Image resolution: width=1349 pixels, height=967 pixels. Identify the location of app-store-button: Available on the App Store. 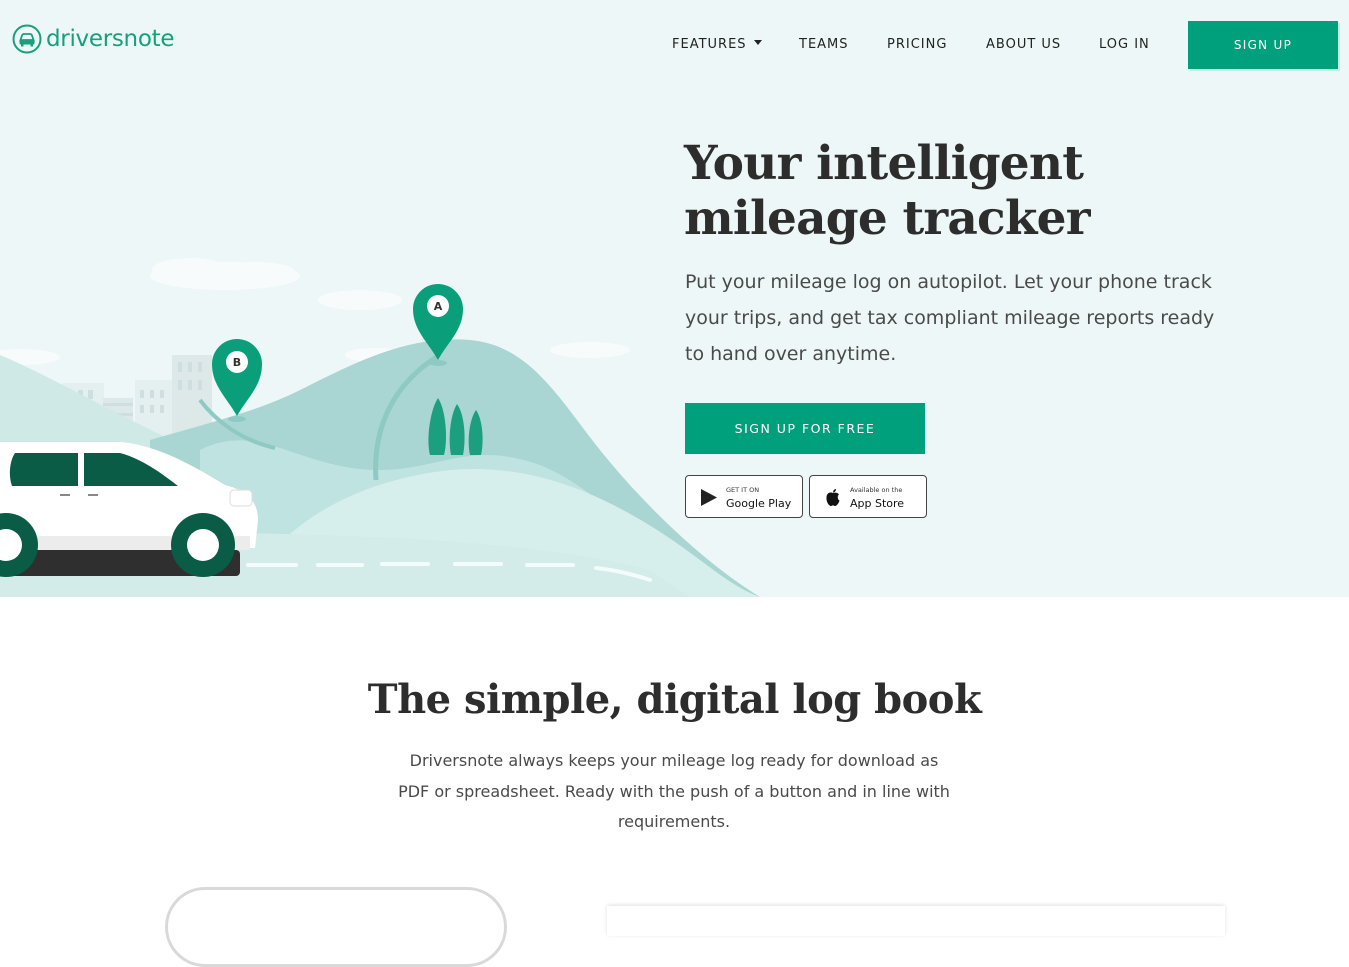
(868, 496).